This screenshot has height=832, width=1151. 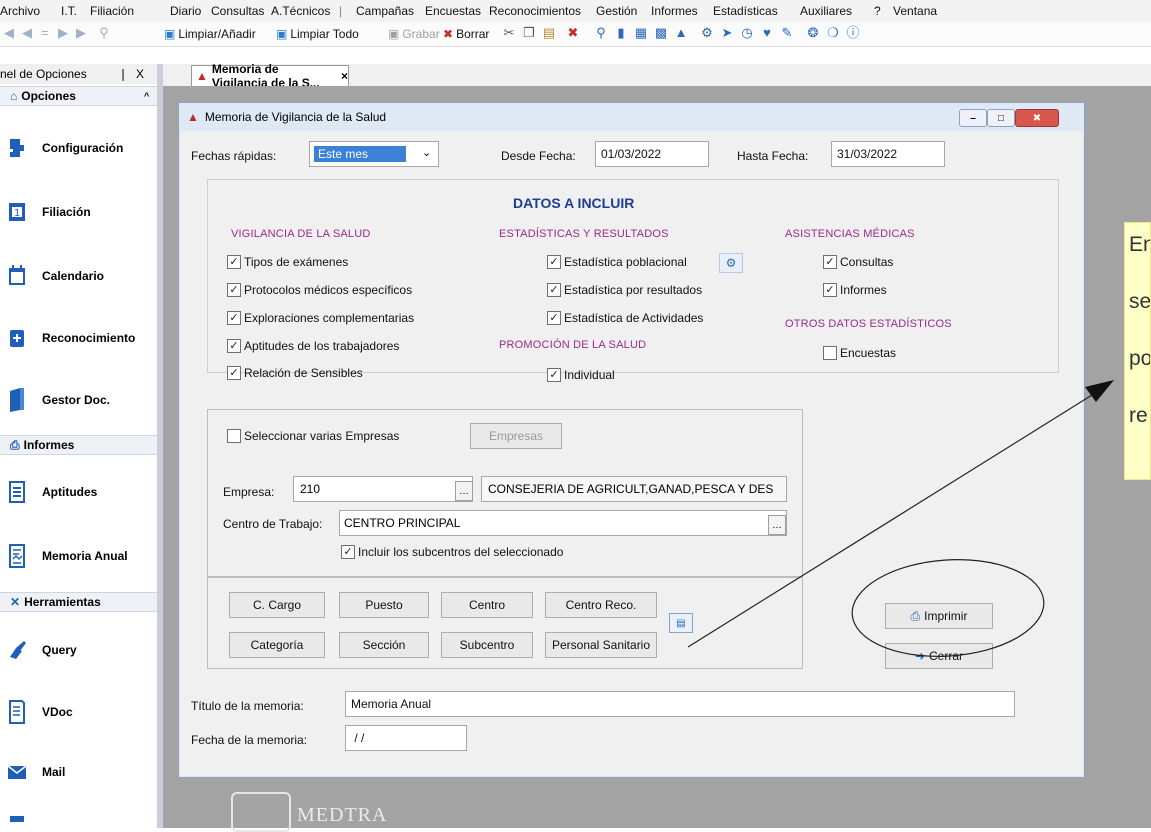 What do you see at coordinates (63, 33) in the screenshot?
I see `next-record-icon: ▶` at bounding box center [63, 33].